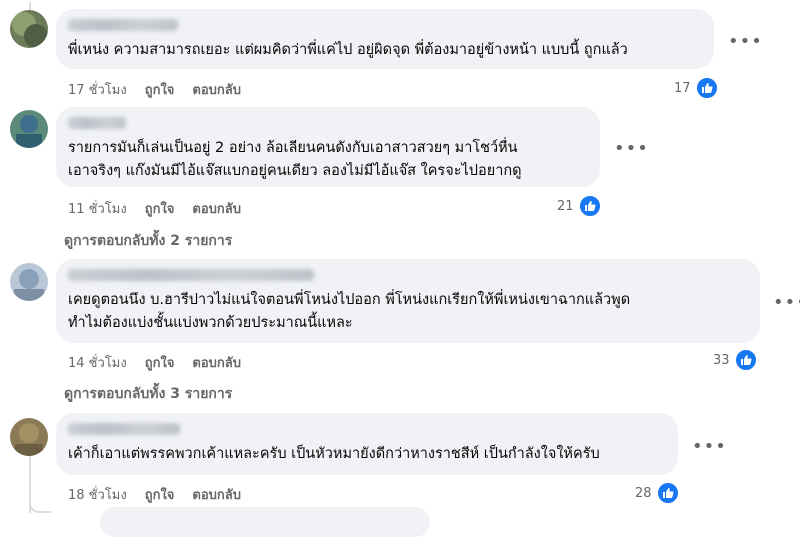  What do you see at coordinates (565, 206) in the screenshot?
I see `reaction-number: 21` at bounding box center [565, 206].